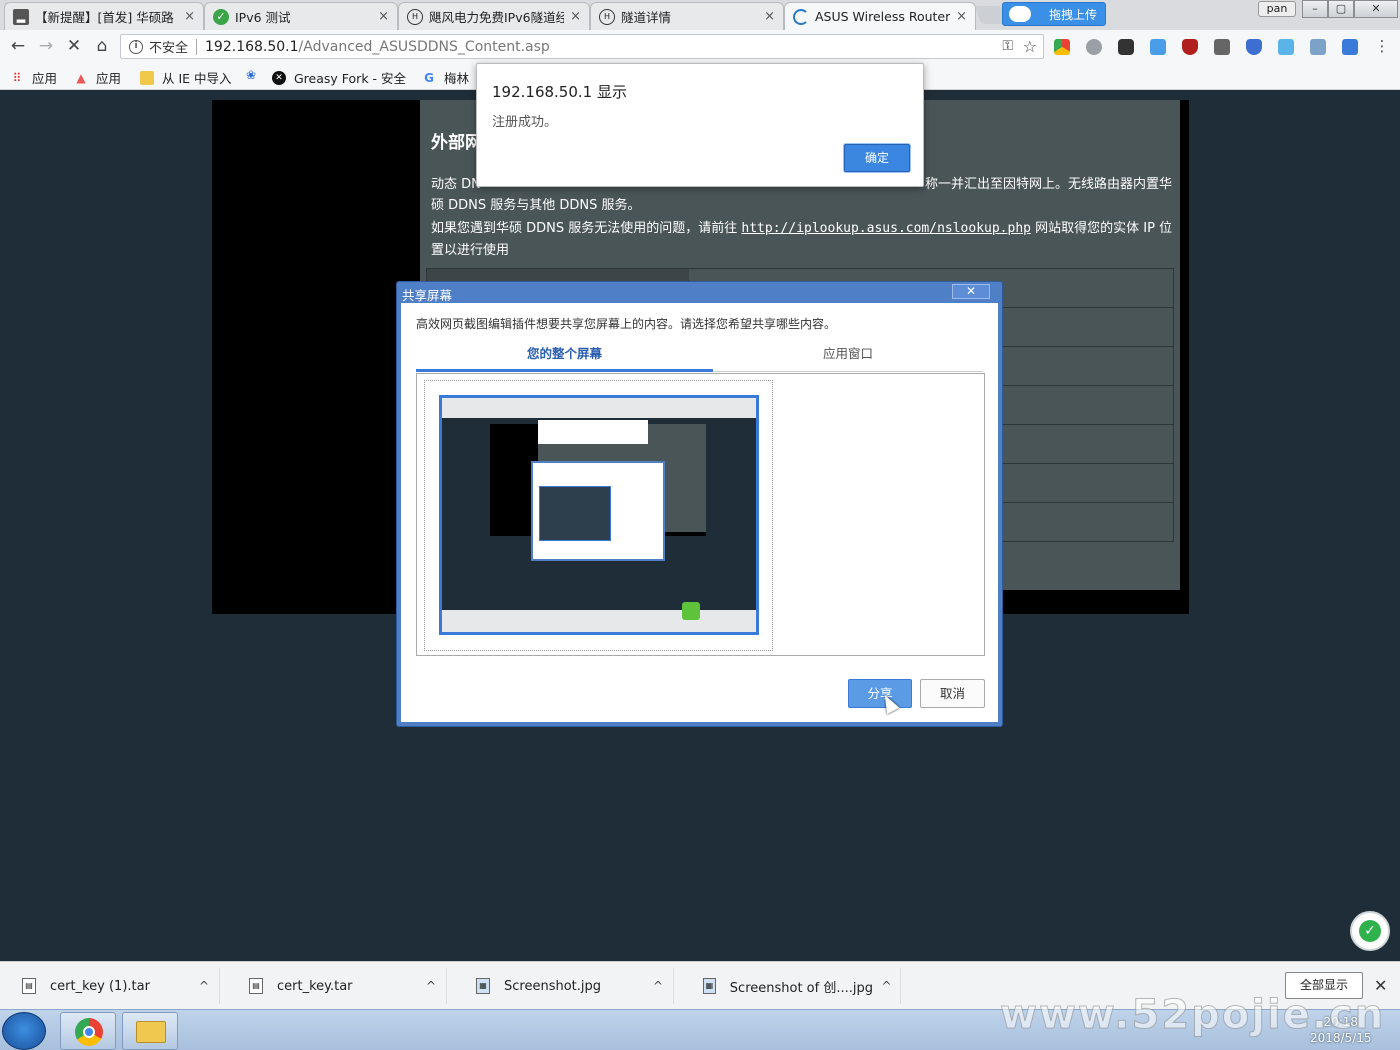 Image resolution: width=1400 pixels, height=1050 pixels. I want to click on download-item: ▤ cert_key.tar ^, so click(337, 986).